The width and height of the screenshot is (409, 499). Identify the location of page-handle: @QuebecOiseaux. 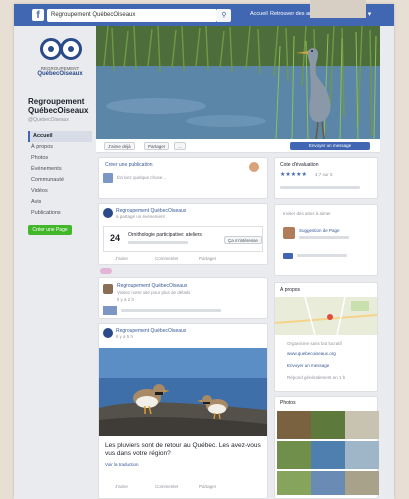
(60, 120).